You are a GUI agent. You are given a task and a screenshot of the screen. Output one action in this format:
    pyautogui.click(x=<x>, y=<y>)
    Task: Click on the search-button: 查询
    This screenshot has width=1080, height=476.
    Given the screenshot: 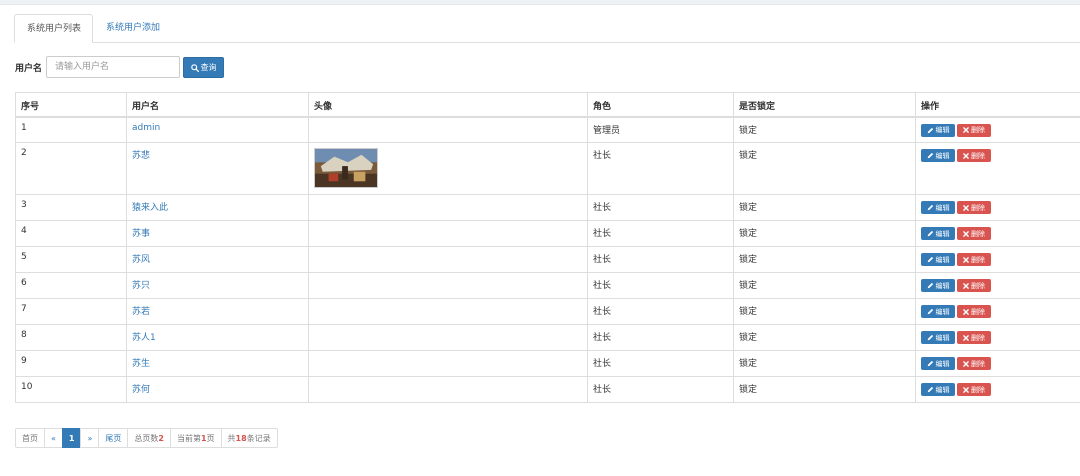 What is the action you would take?
    pyautogui.click(x=203, y=67)
    